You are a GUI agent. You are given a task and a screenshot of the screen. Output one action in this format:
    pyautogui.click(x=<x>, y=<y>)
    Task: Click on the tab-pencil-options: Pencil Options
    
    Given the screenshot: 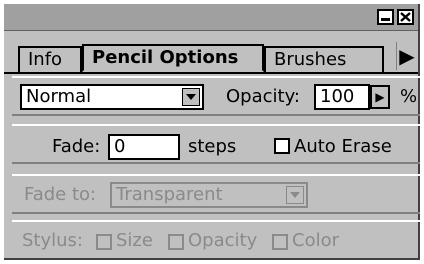 What is the action you would take?
    pyautogui.click(x=173, y=58)
    